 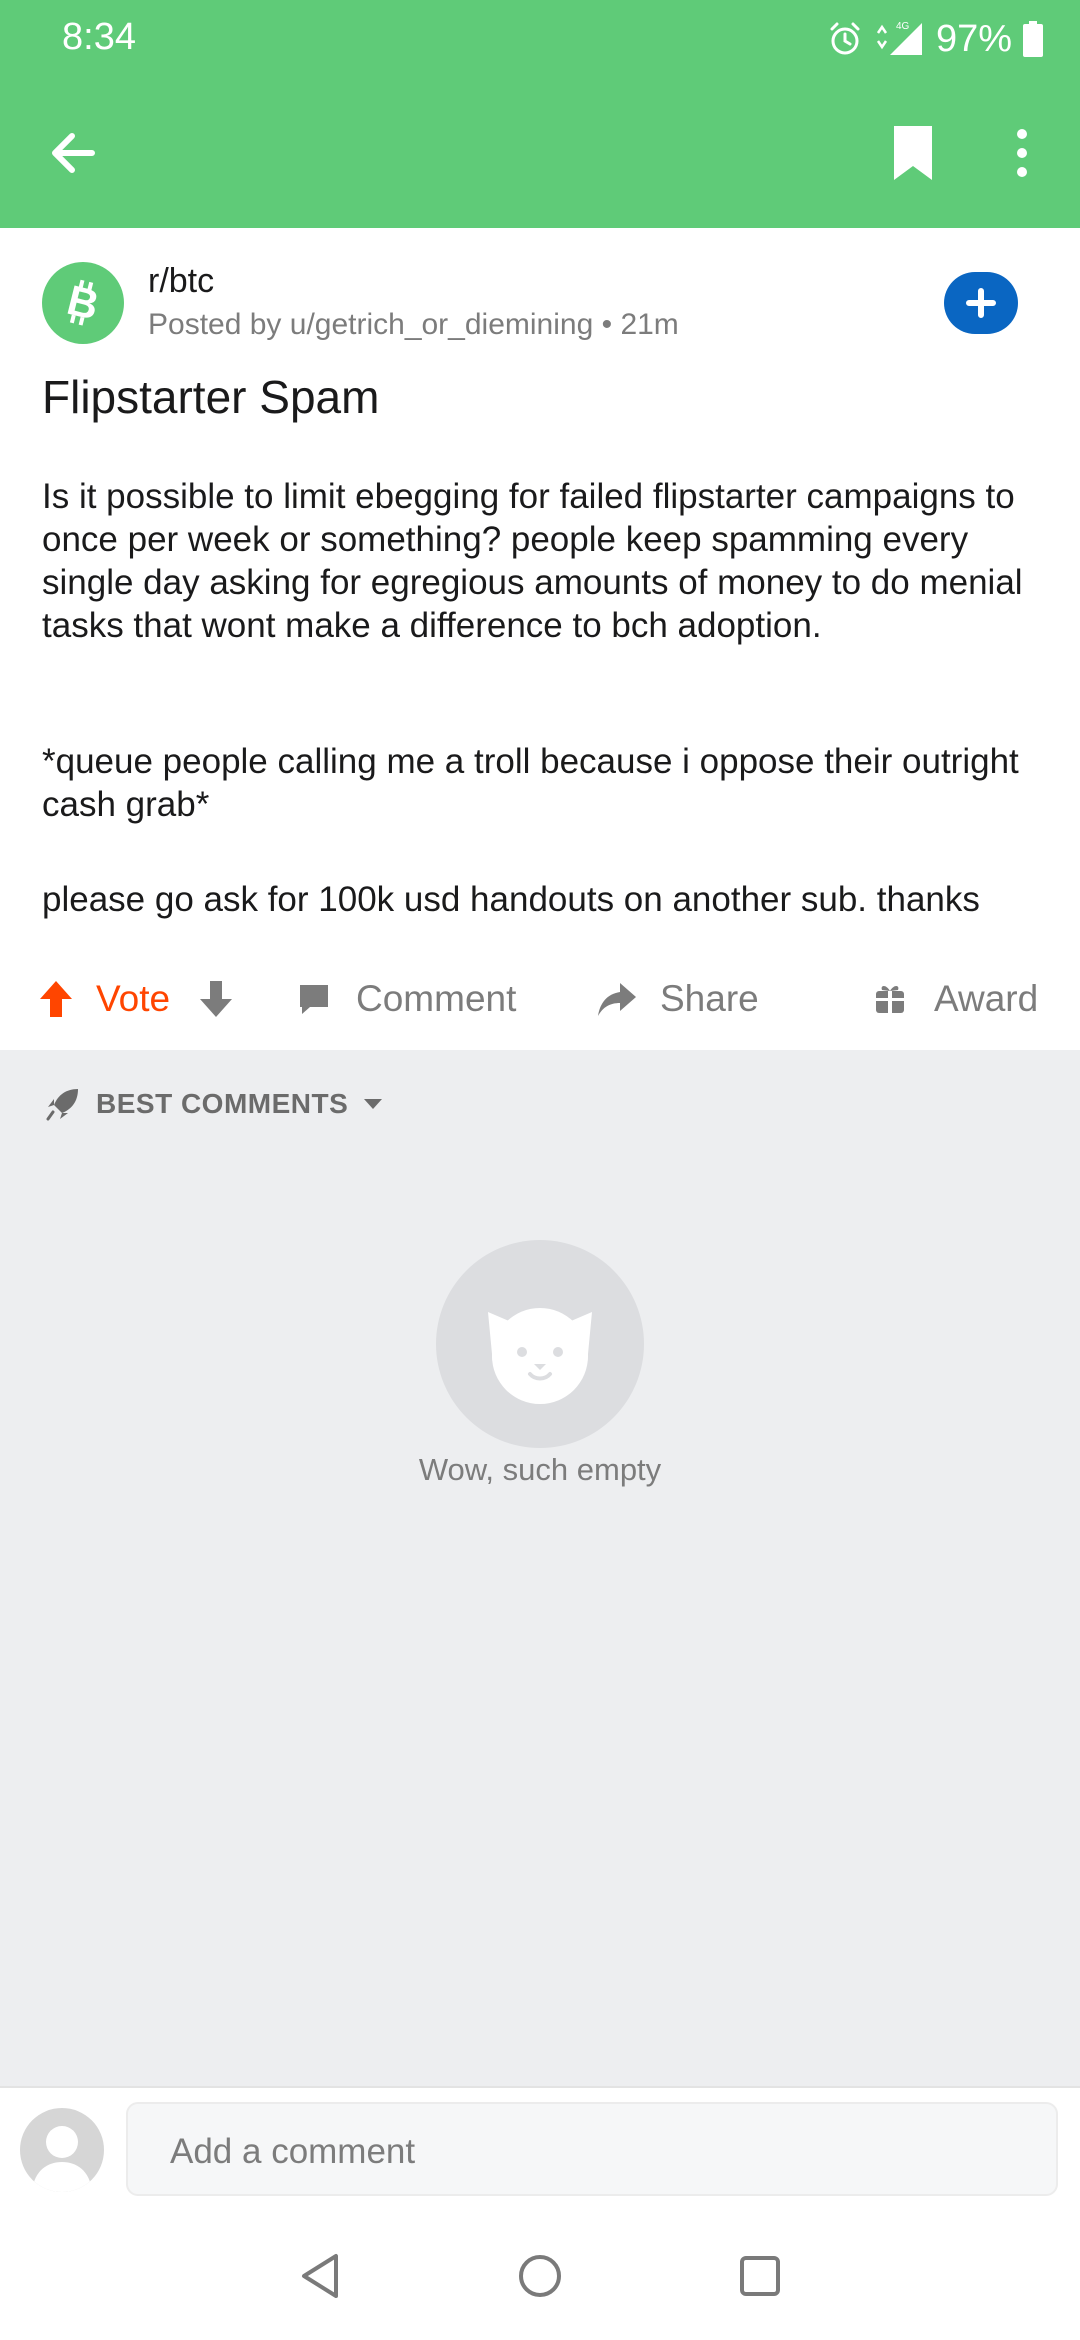 What do you see at coordinates (314, 999) in the screenshot?
I see `comment-bubble-icon` at bounding box center [314, 999].